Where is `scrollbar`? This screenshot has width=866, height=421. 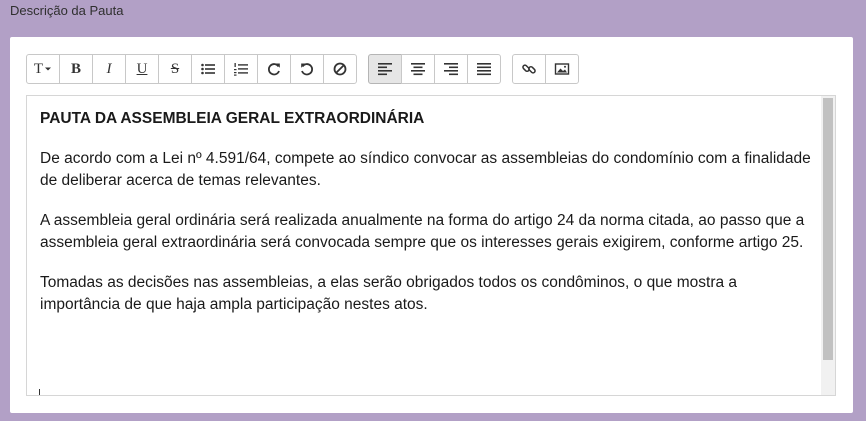 scrollbar is located at coordinates (828, 245).